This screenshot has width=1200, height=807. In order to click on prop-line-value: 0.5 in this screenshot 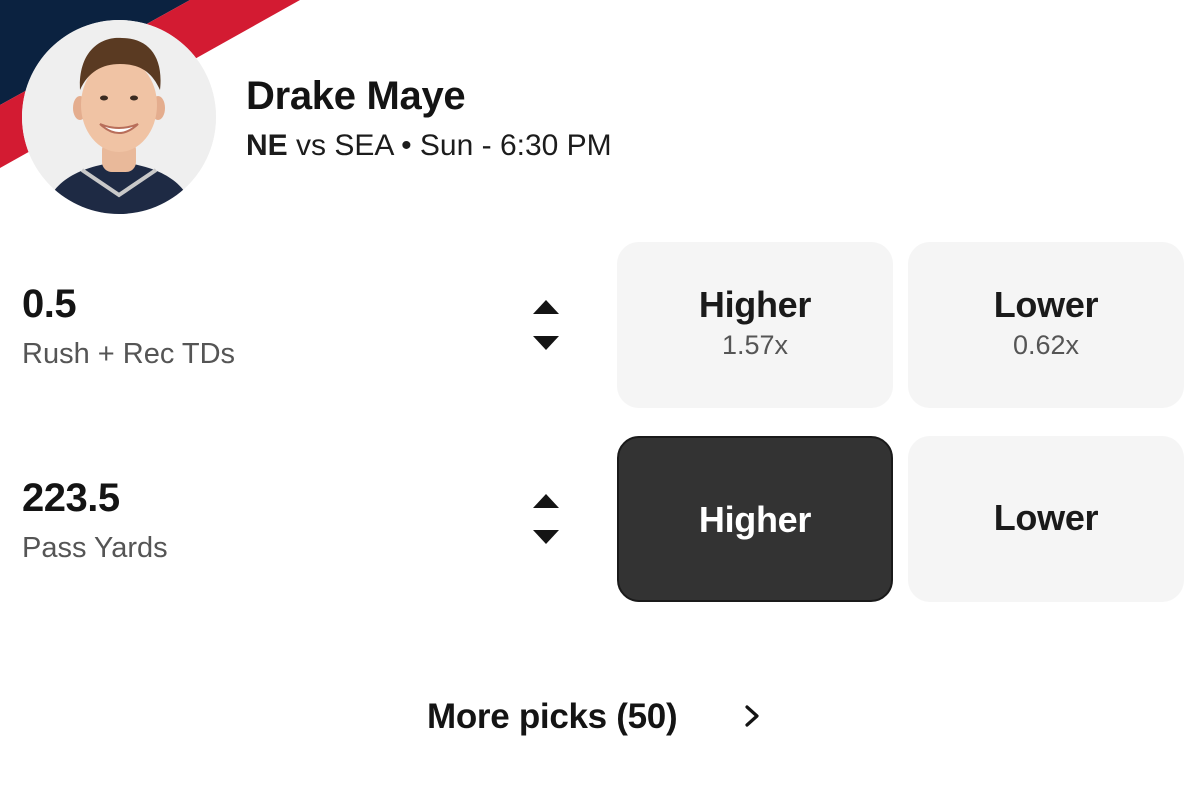, I will do `click(49, 304)`.